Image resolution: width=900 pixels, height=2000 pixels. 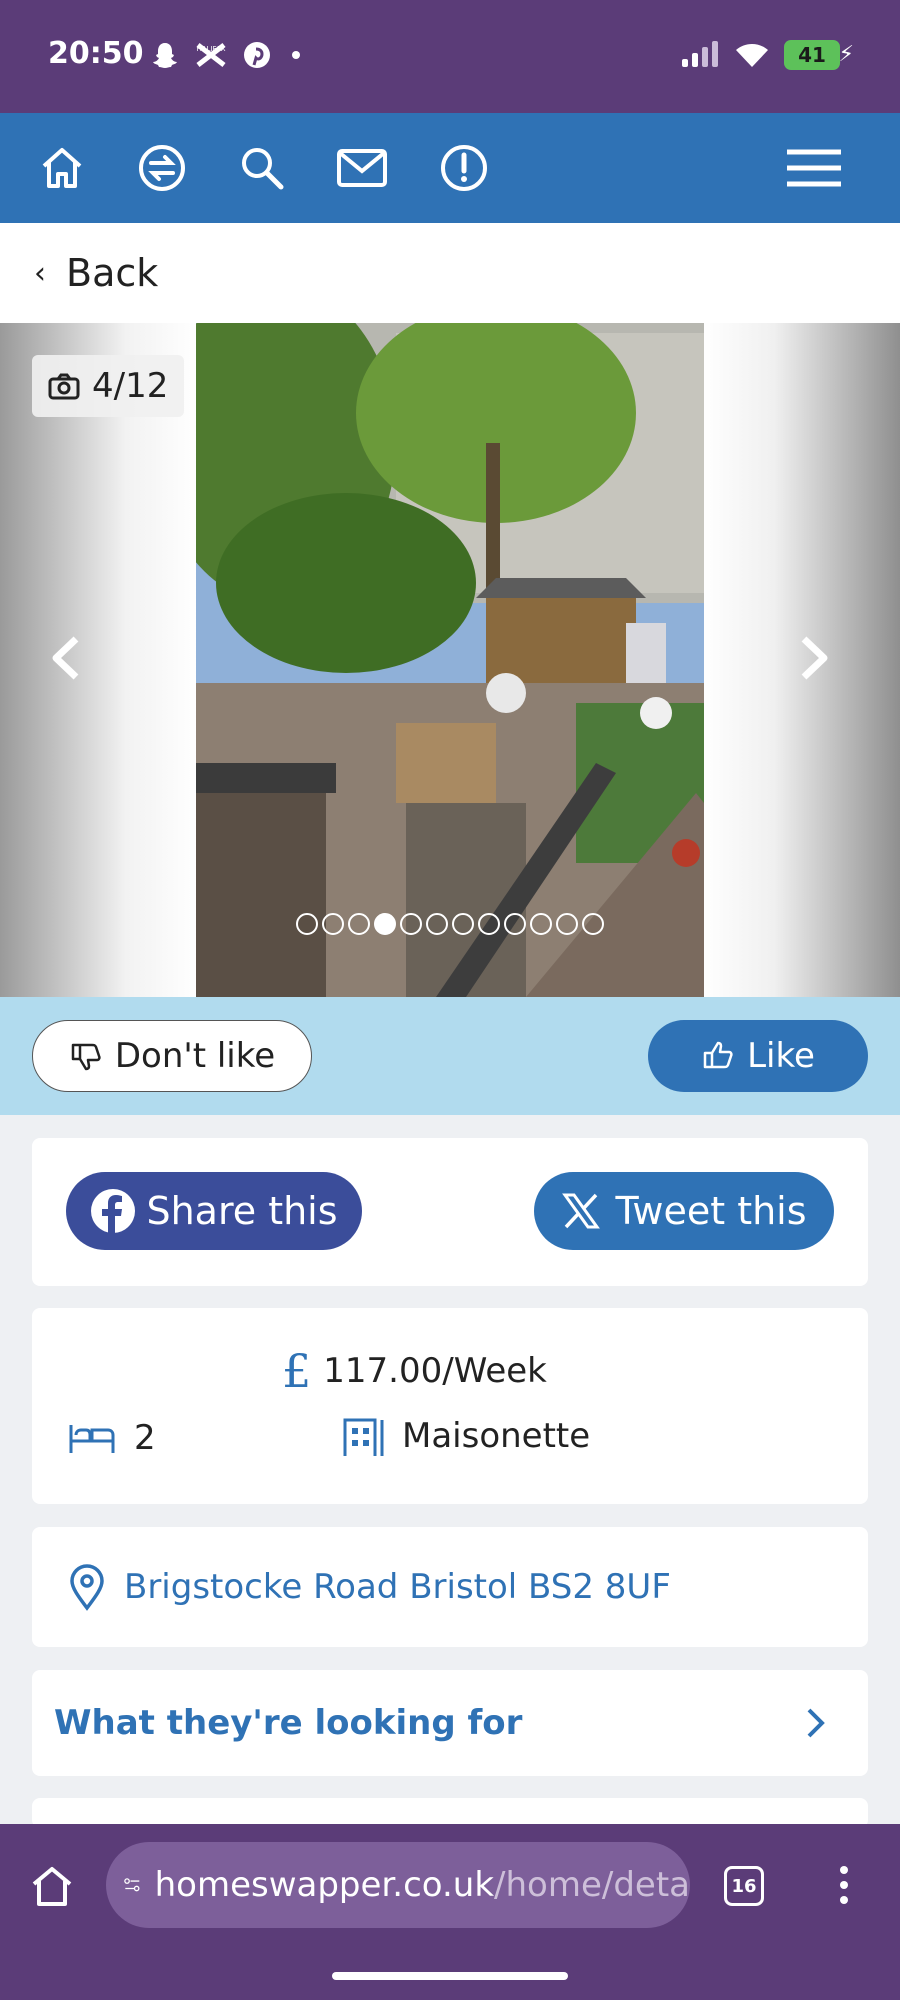 I want to click on browser-home-icon, so click(x=52, y=1888).